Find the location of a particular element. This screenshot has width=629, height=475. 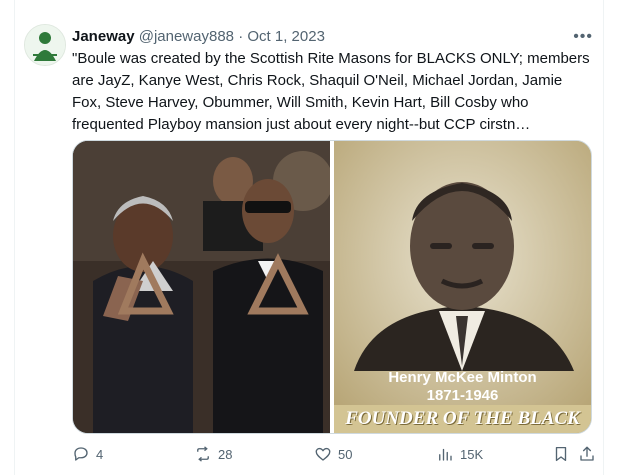

share-icon is located at coordinates (587, 453).